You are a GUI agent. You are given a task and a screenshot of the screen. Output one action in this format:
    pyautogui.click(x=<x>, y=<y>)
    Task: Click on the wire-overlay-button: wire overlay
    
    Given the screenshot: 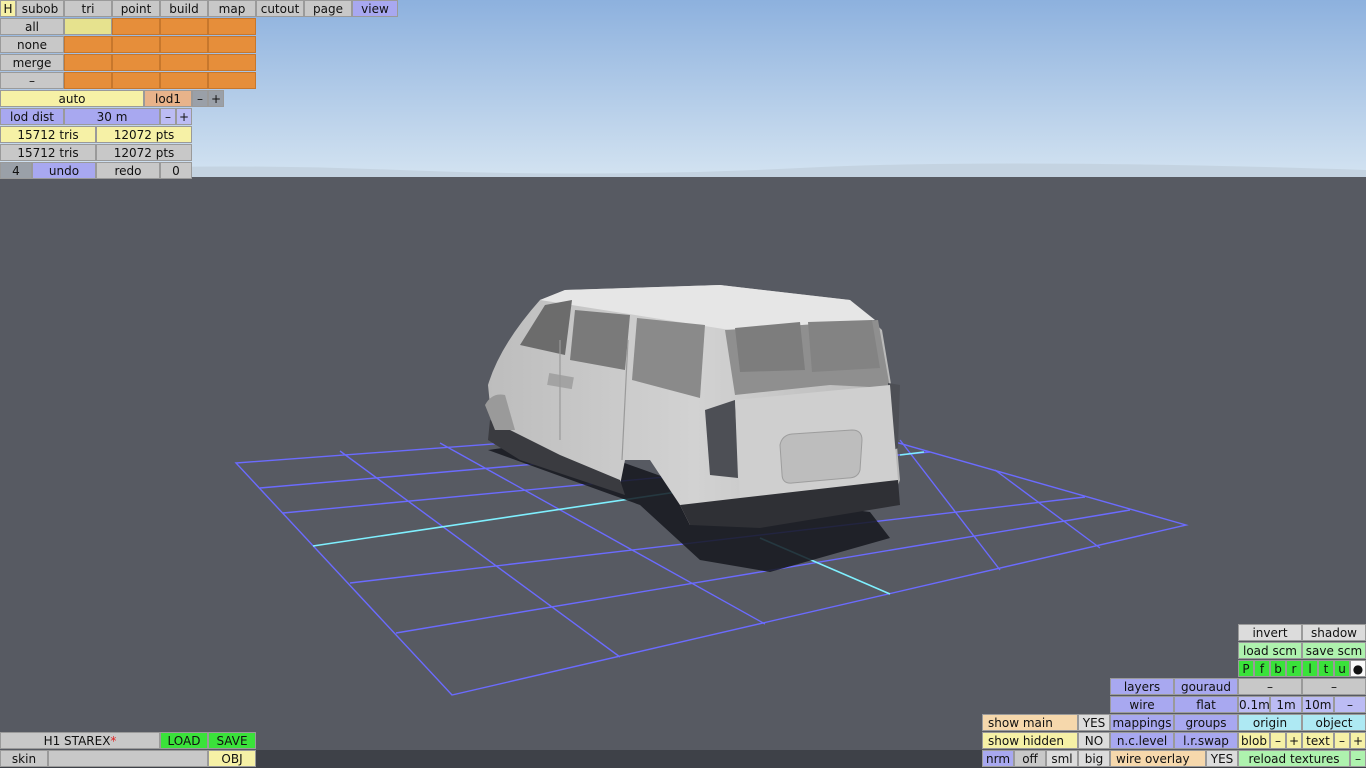 What is the action you would take?
    pyautogui.click(x=1158, y=758)
    